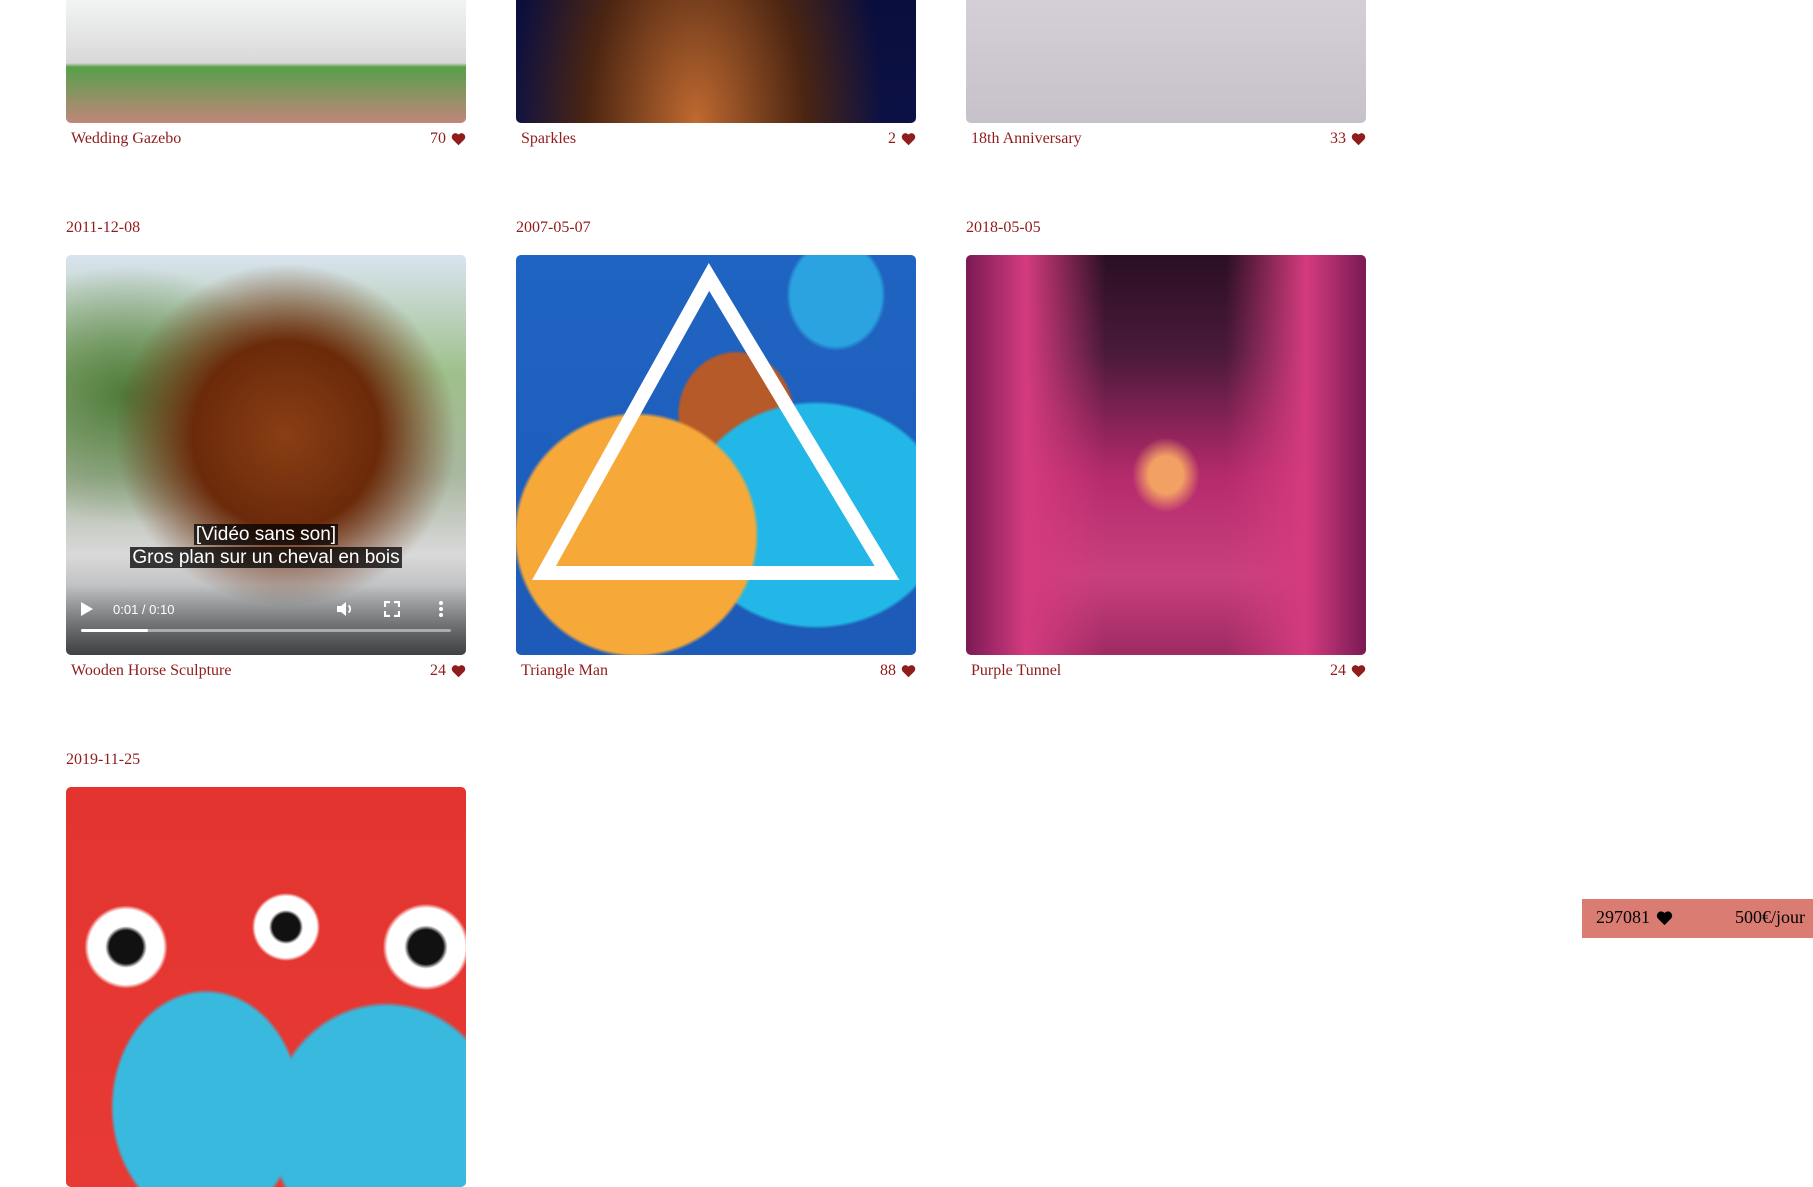 The image size is (1813, 1187). What do you see at coordinates (87, 609) in the screenshot?
I see `play-icon` at bounding box center [87, 609].